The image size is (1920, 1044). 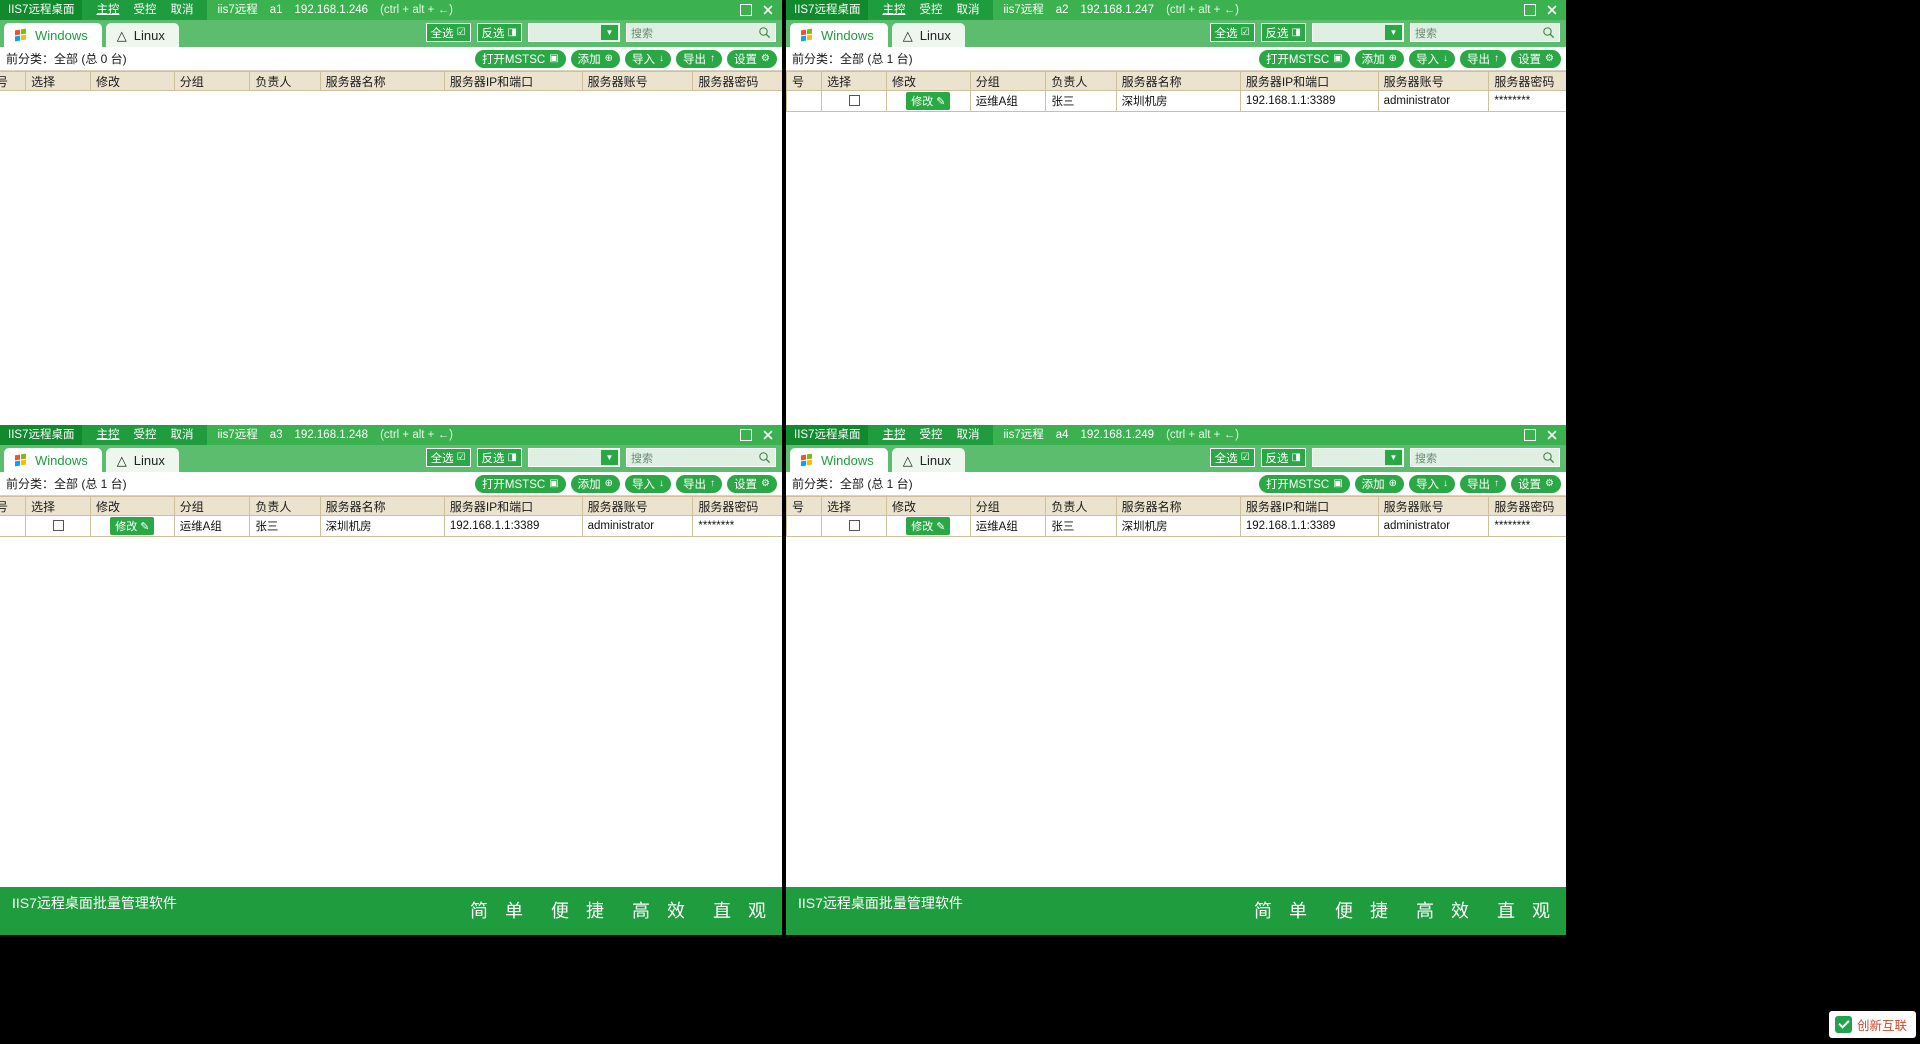 What do you see at coordinates (499, 457) in the screenshot?
I see `invert-select-button: 反选 ◨` at bounding box center [499, 457].